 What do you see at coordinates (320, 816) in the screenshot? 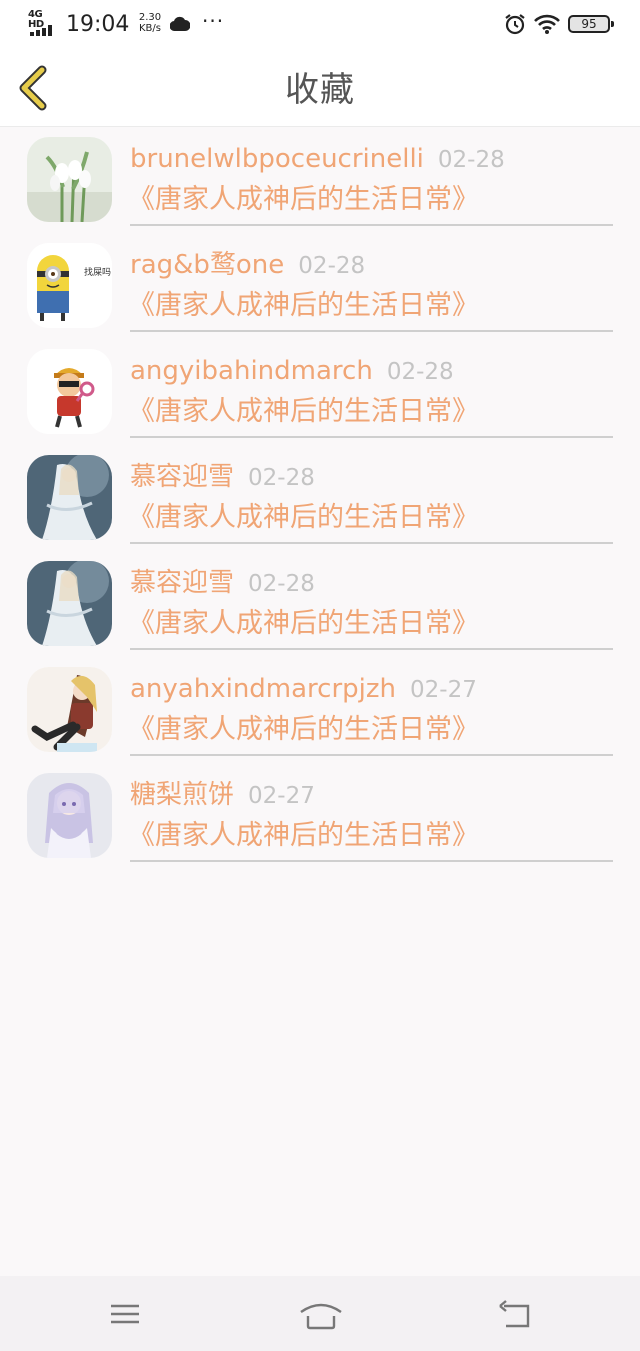
I see `favorite-item: 糖梨煎饼 02-27 《唐家人成神后的生活日常》` at bounding box center [320, 816].